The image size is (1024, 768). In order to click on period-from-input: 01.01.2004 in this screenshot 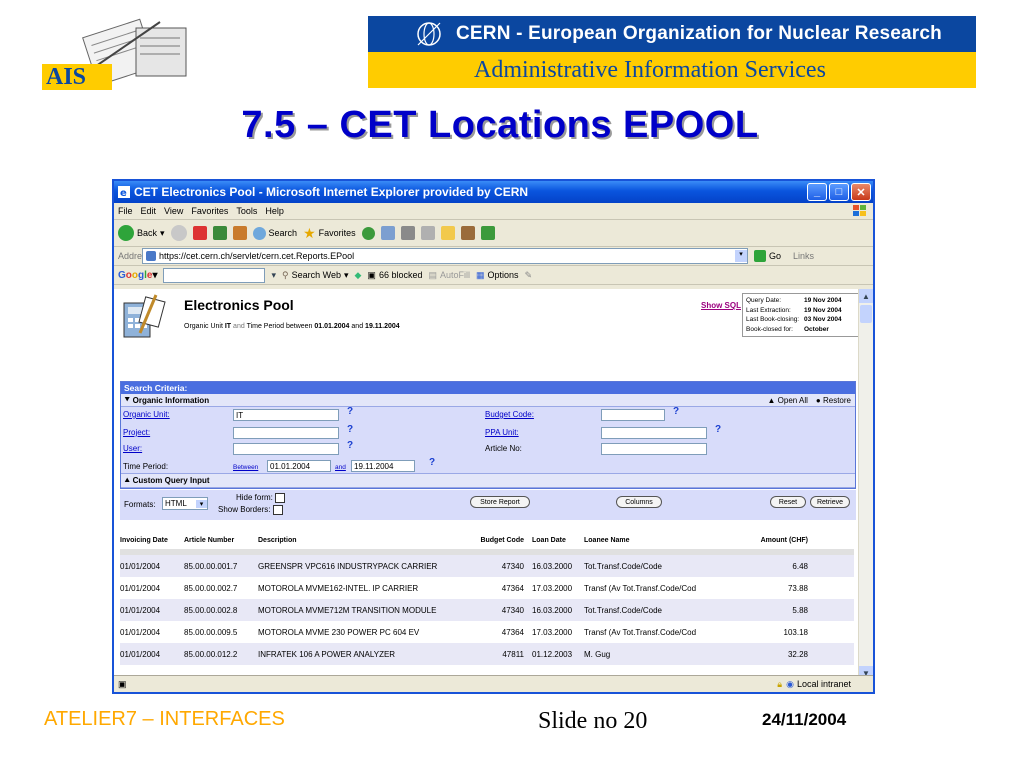, I will do `click(299, 466)`.